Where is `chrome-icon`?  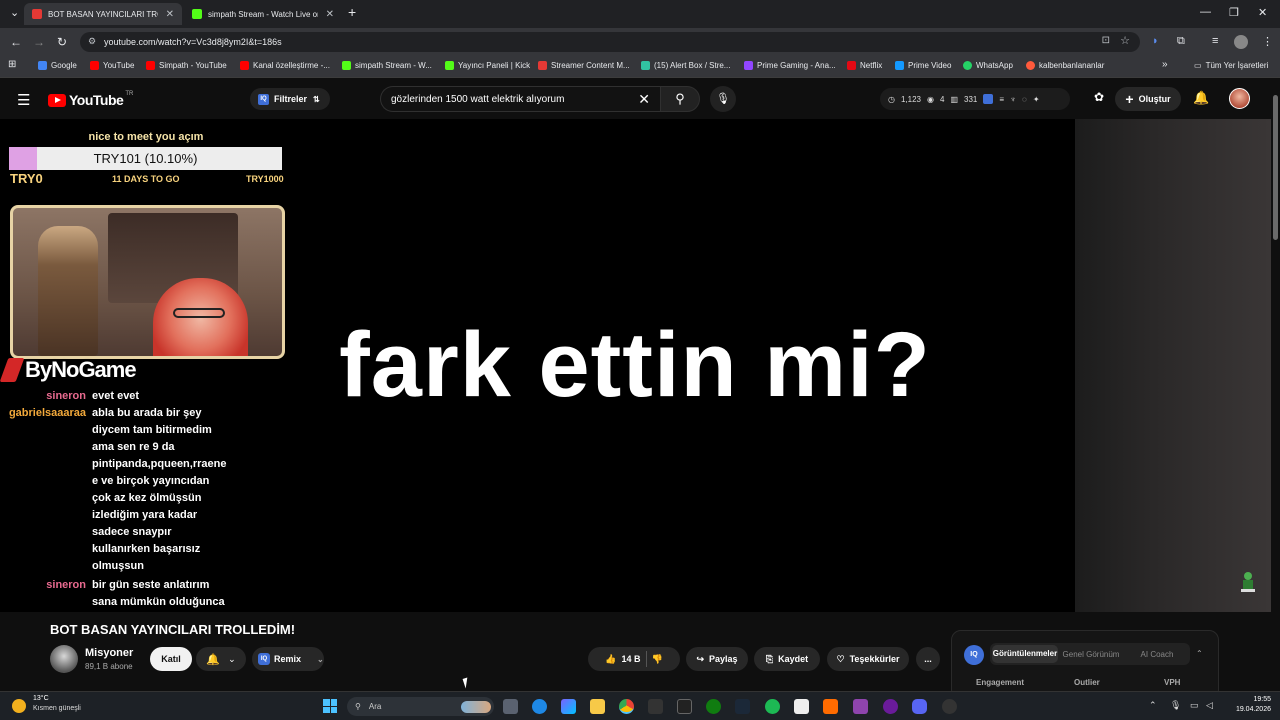 chrome-icon is located at coordinates (626, 706).